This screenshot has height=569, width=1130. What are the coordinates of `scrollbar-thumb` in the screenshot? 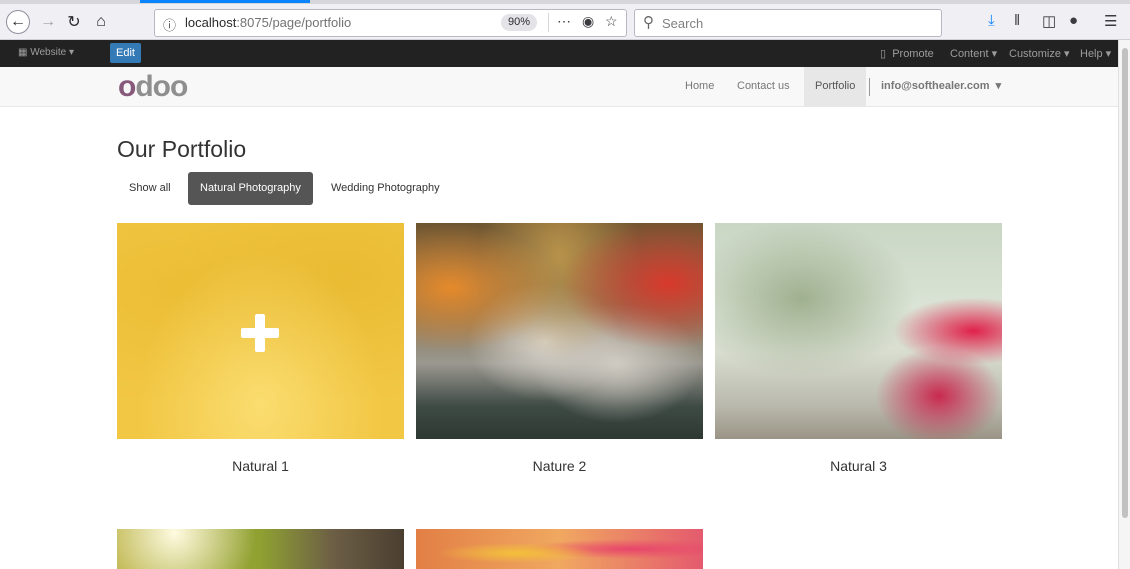 It's located at (1125, 283).